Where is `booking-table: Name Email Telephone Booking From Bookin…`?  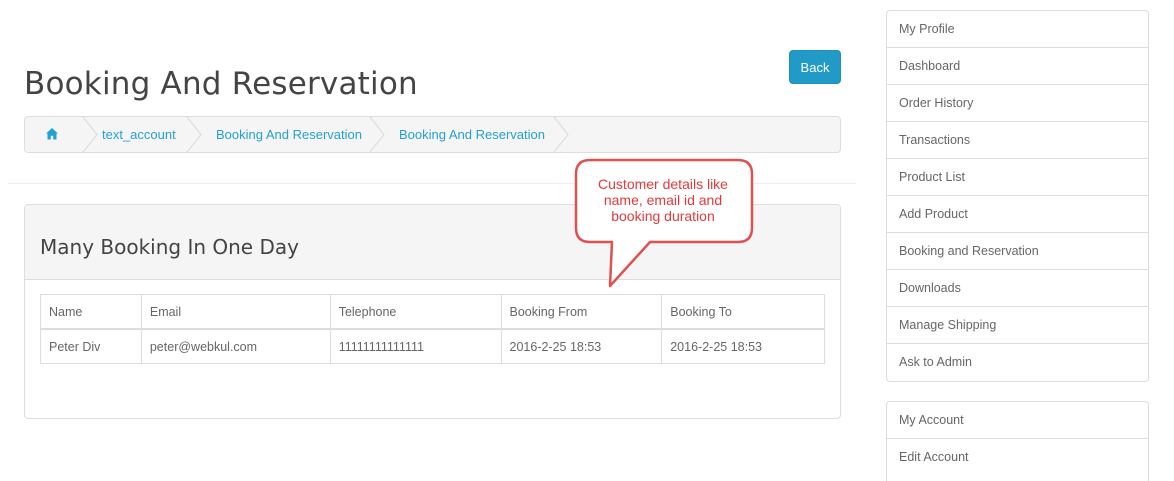 booking-table: Name Email Telephone Booking From Bookin… is located at coordinates (432, 329).